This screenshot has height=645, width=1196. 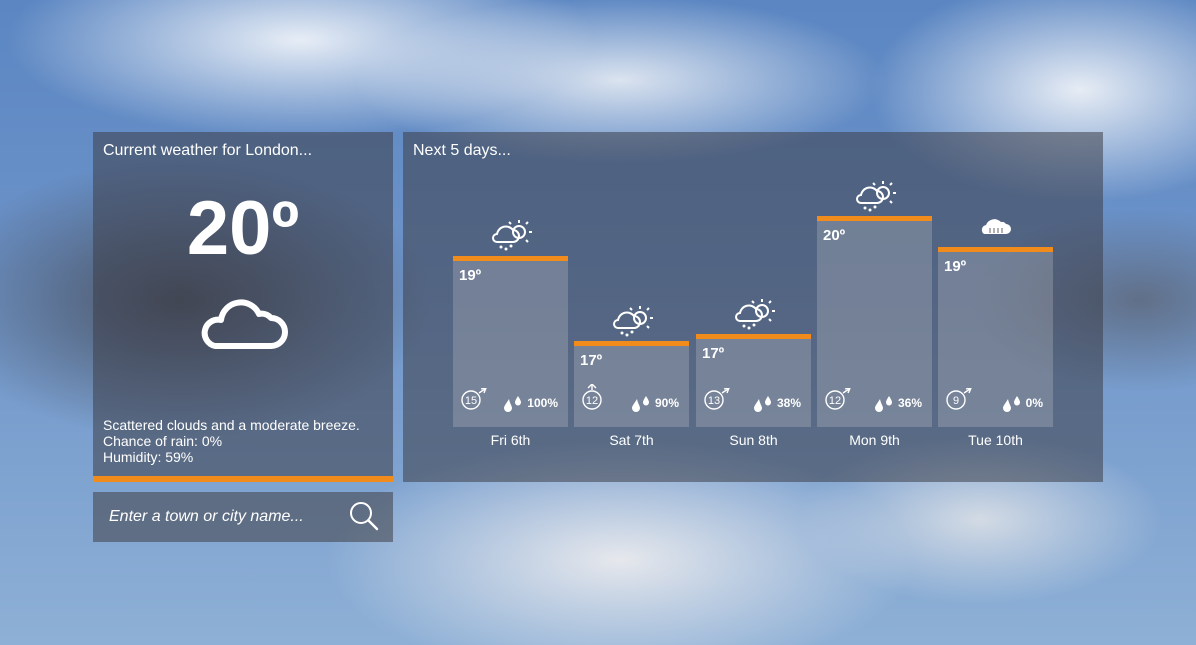 I want to click on humidity: Humidity: 59%, so click(x=148, y=457).